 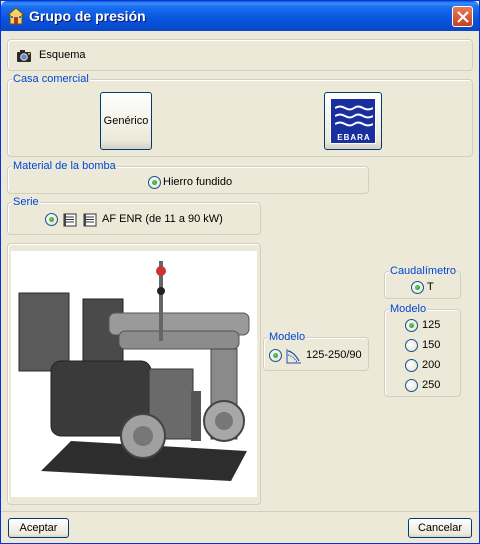 I want to click on ebara-logo-text: EBARA, so click(x=354, y=137).